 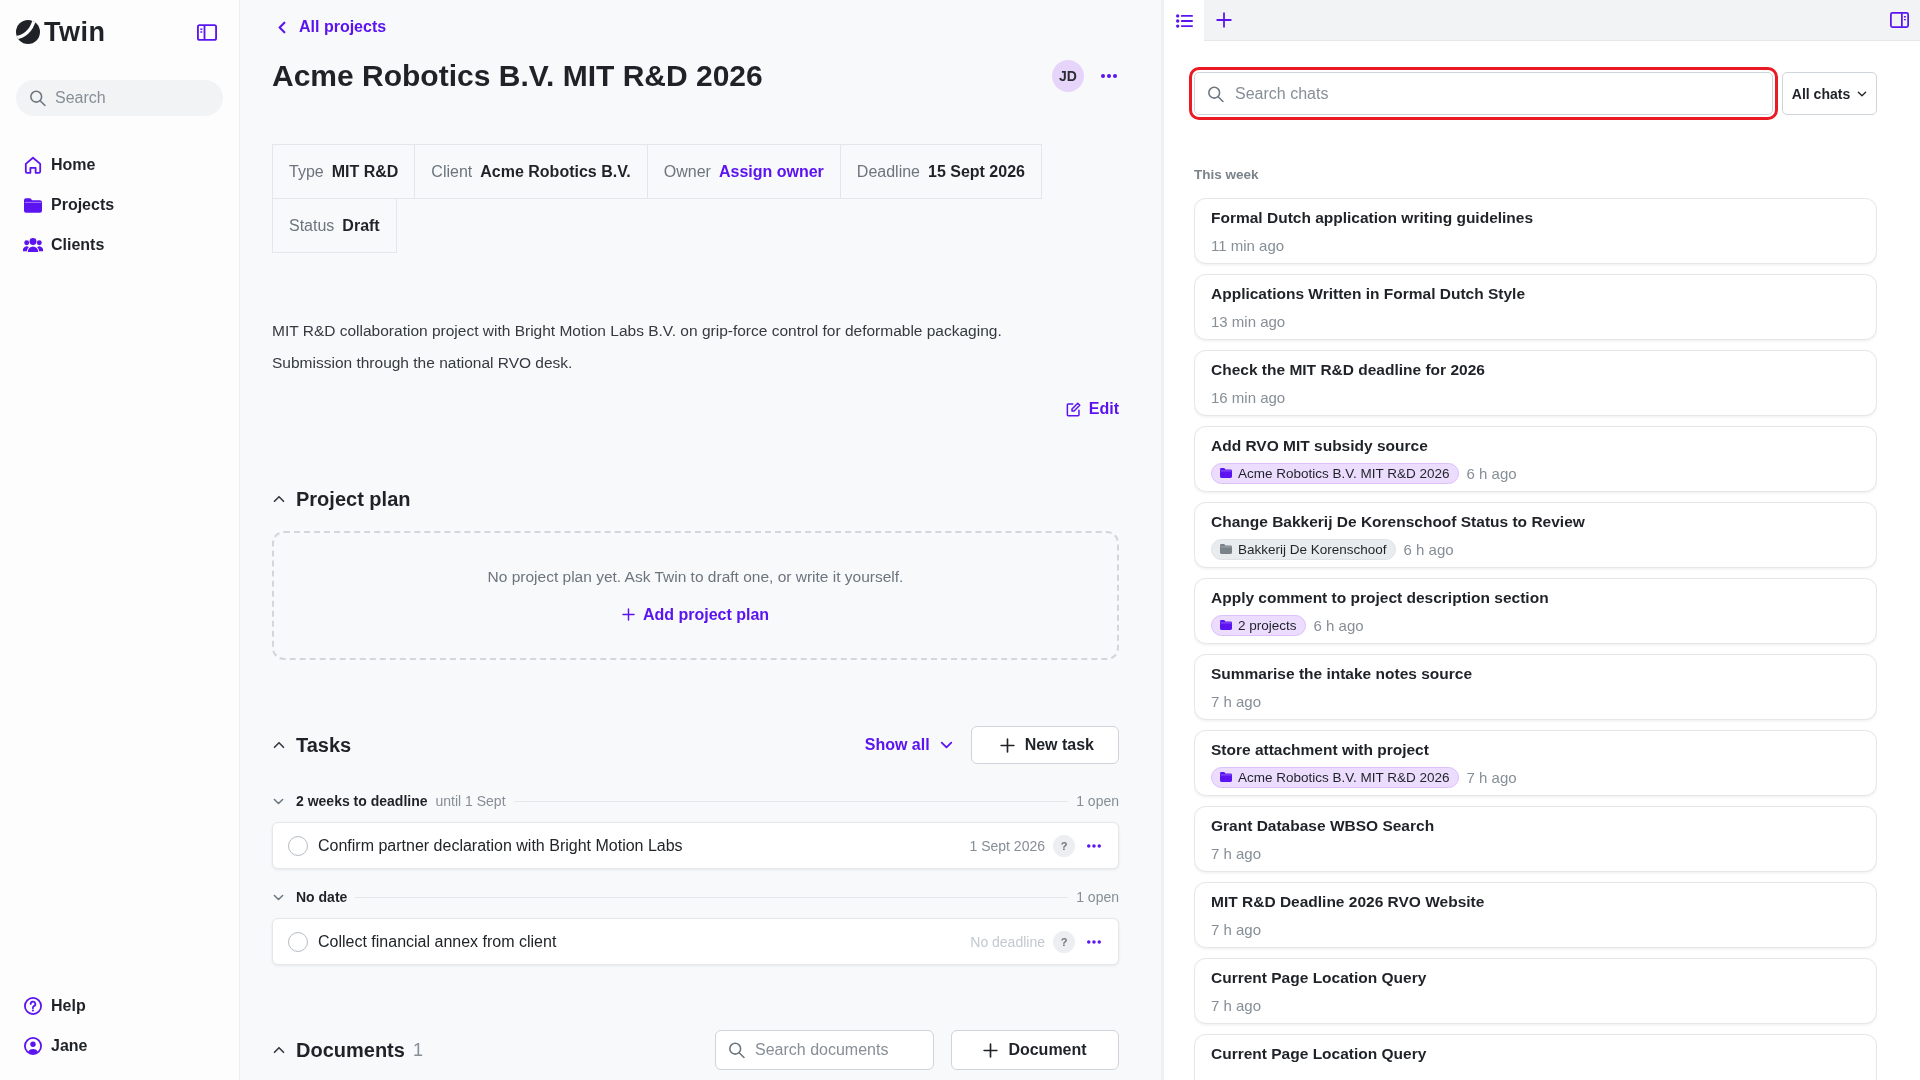 I want to click on user-avatar: JD, so click(x=1068, y=76).